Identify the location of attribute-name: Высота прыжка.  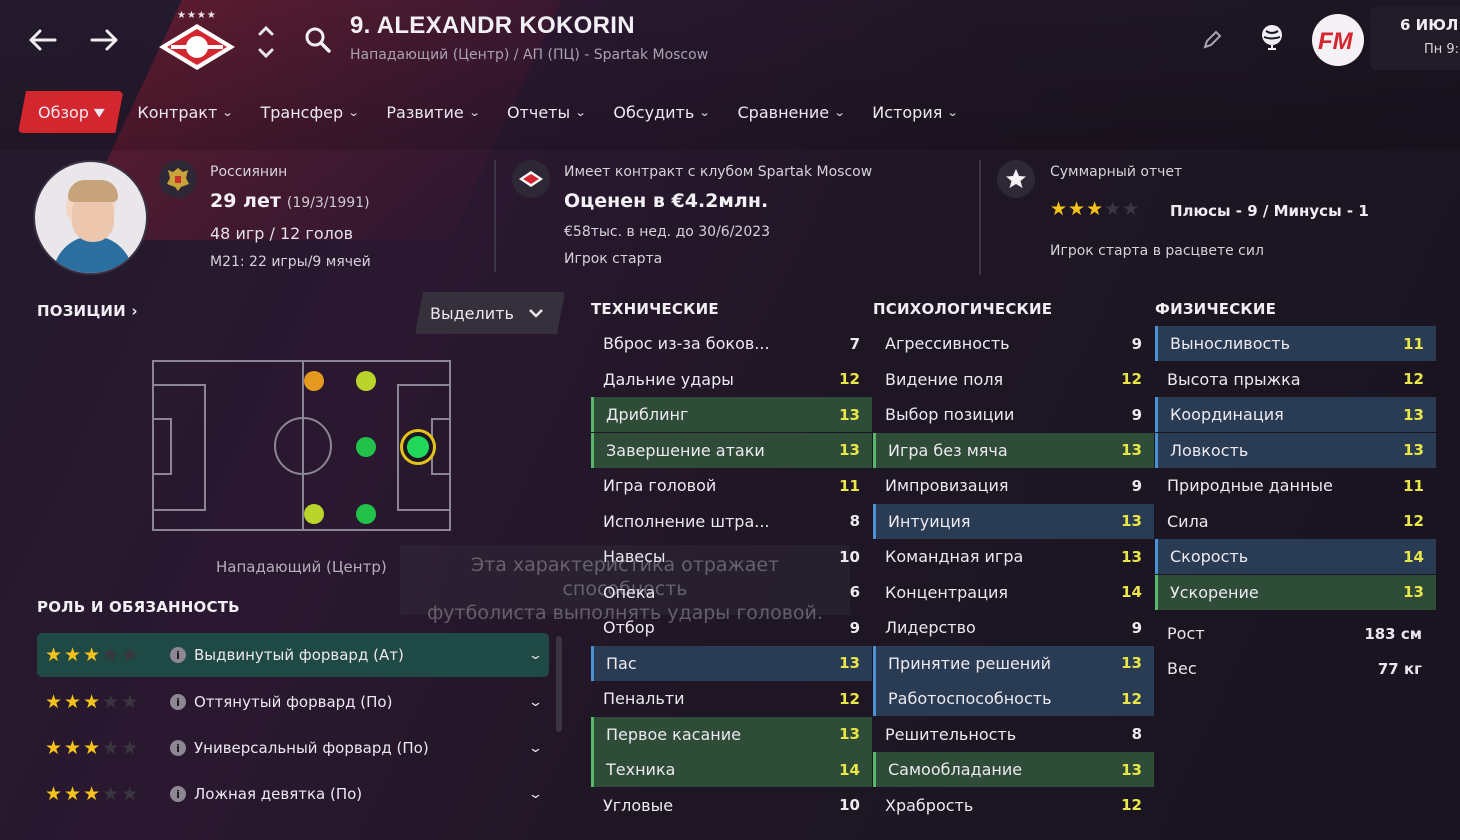
(1234, 379).